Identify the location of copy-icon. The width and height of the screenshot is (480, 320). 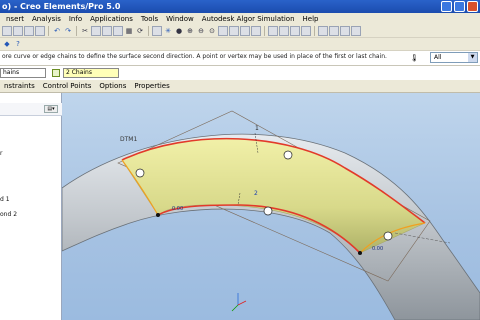
(96, 31).